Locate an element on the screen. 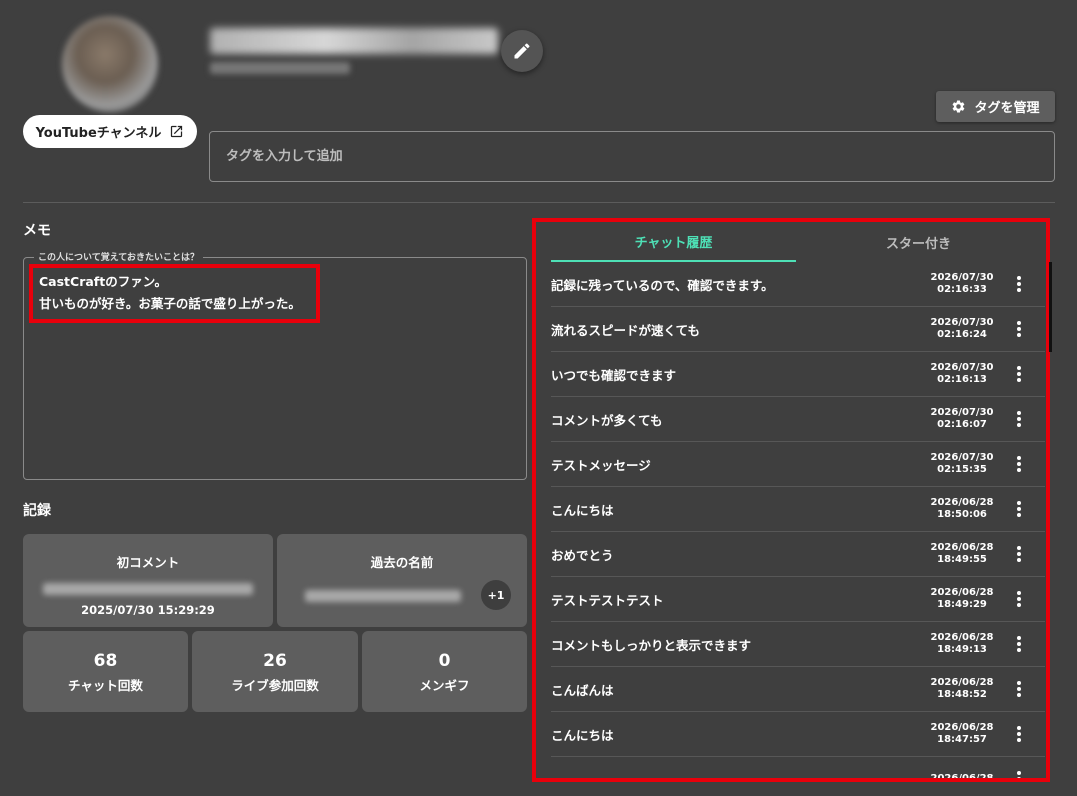 The image size is (1077, 796). chat-timestamp: 2026/07/30 02:16:33 is located at coordinates (962, 284).